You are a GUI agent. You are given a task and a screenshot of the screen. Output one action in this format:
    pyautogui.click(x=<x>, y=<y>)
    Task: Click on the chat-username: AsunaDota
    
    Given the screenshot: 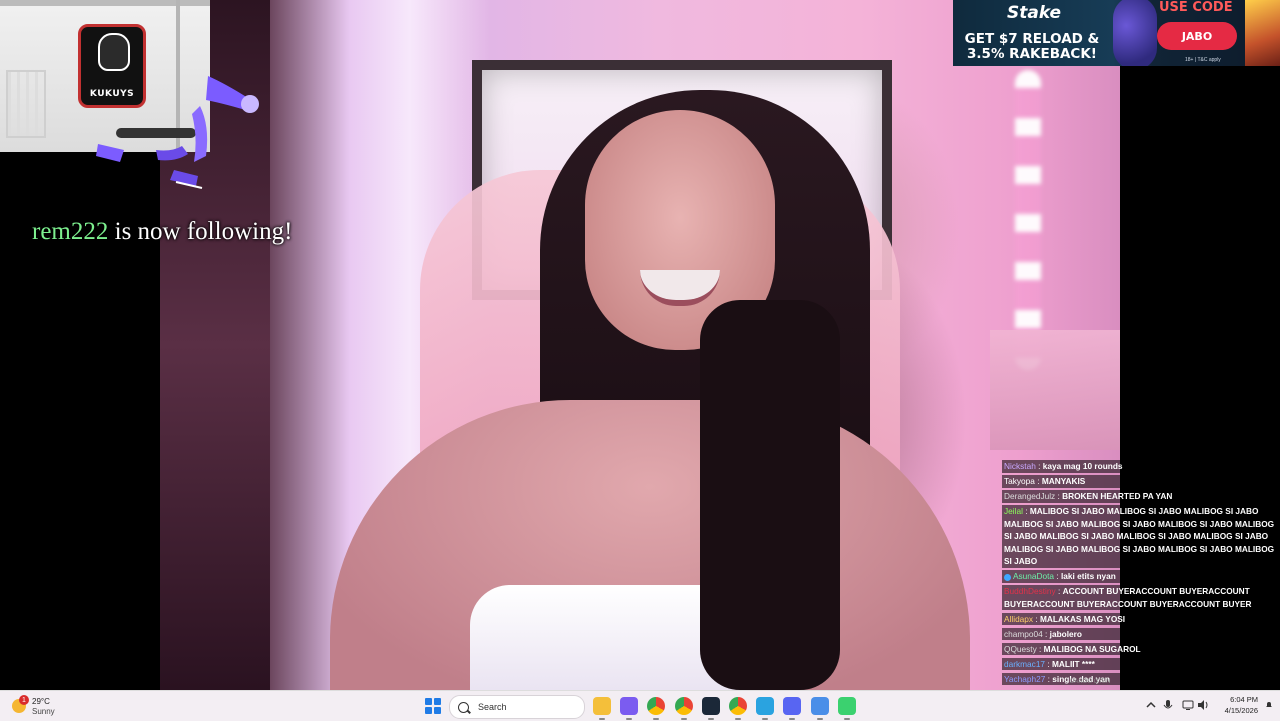 What is the action you would take?
    pyautogui.click(x=1033, y=576)
    